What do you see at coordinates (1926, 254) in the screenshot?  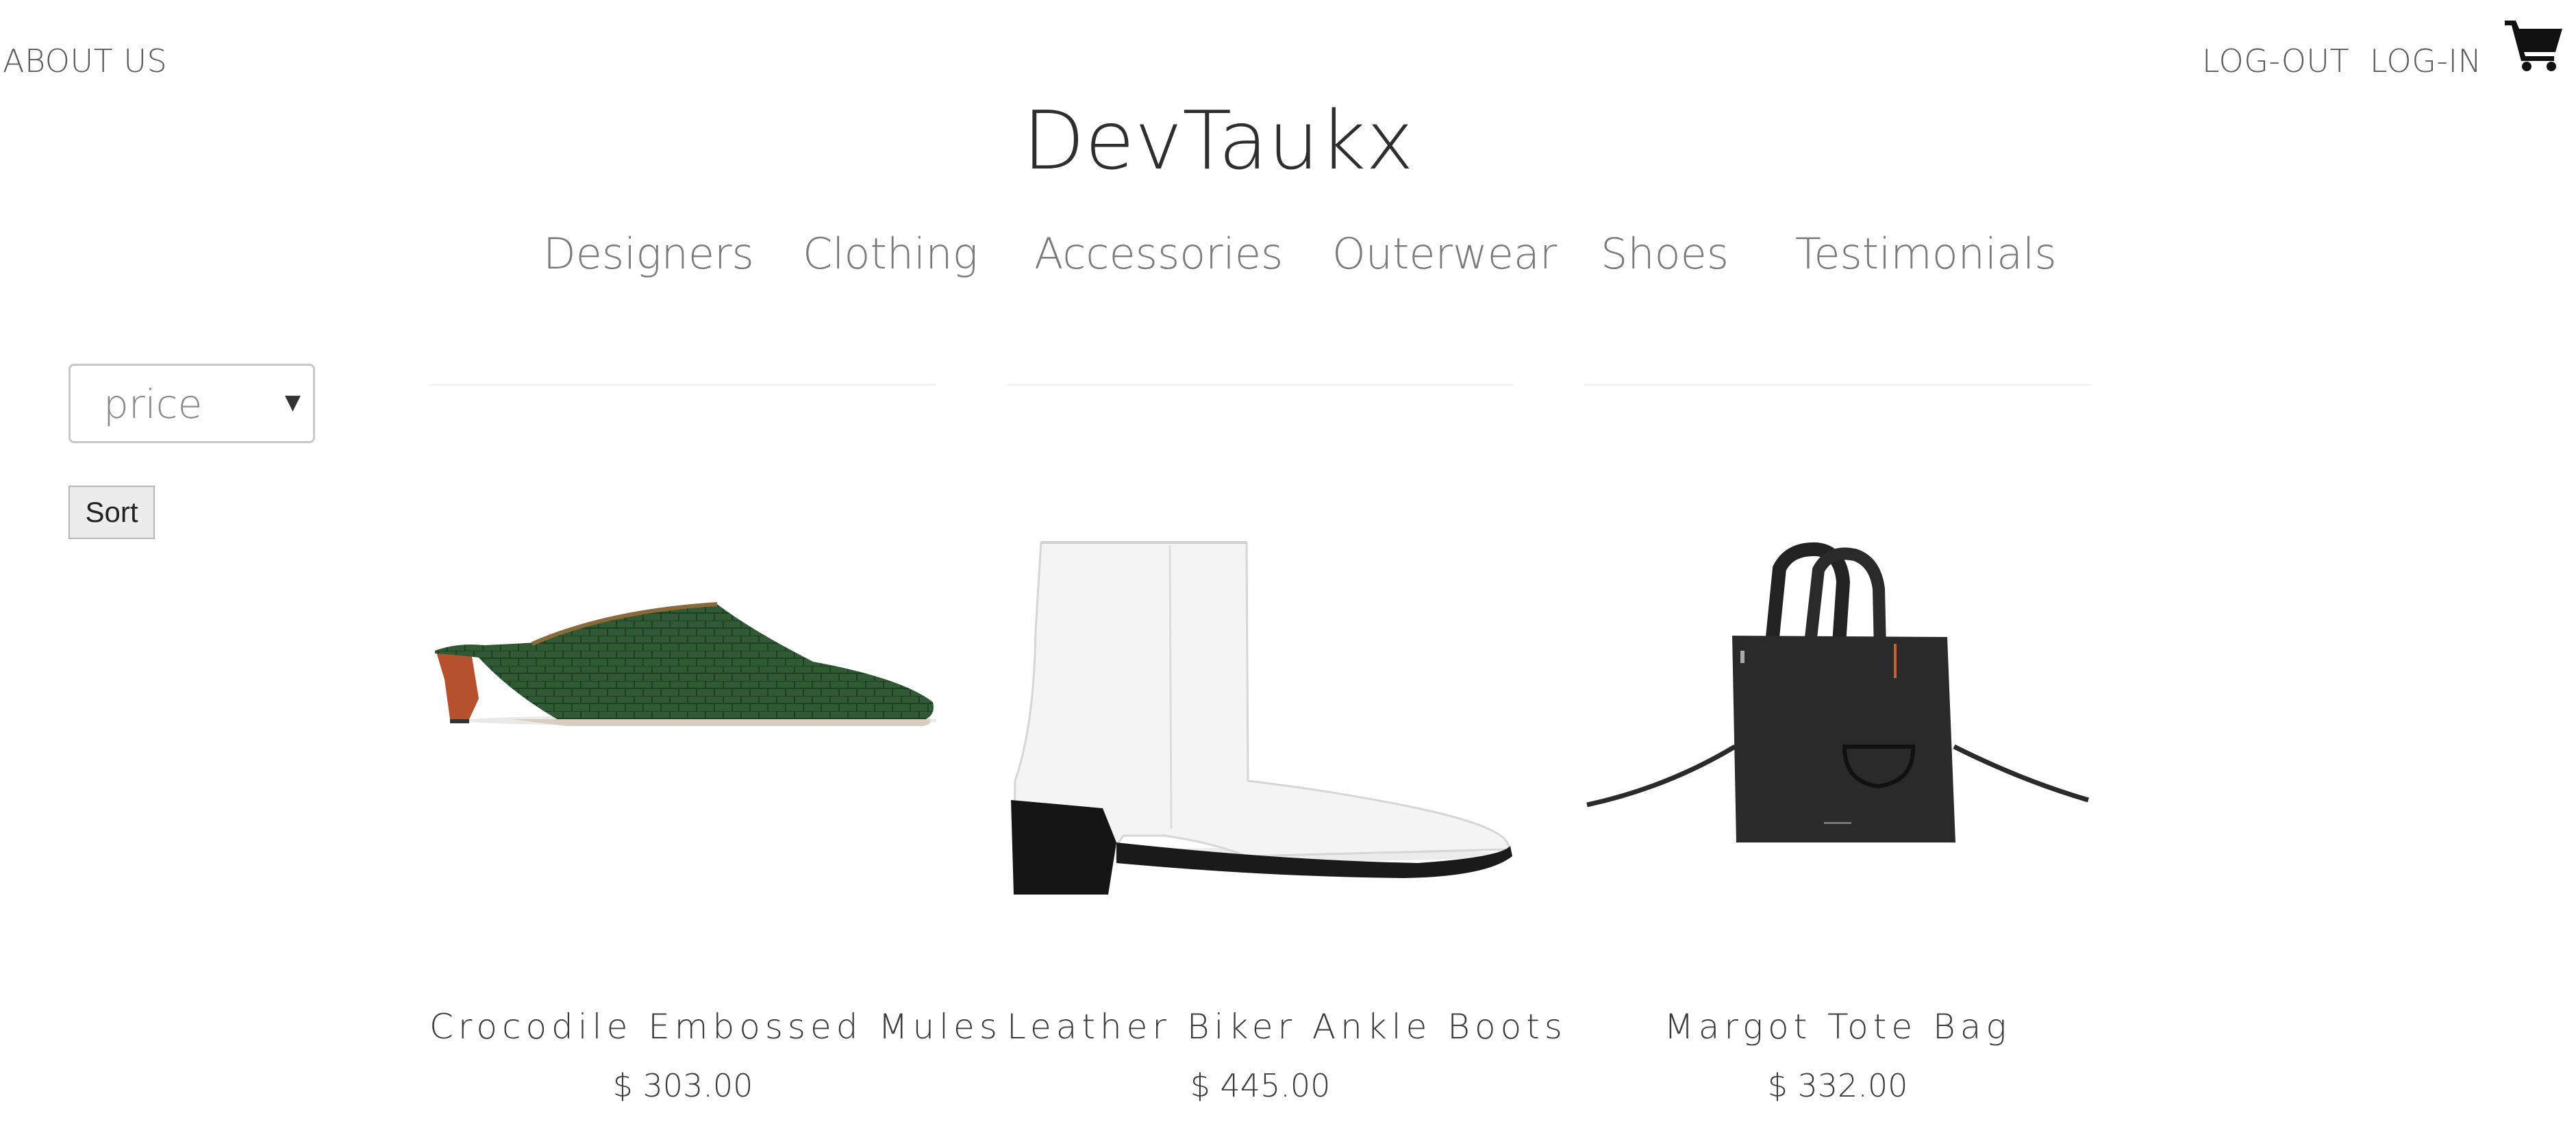 I see `nav-item-testimonials: Testimonials` at bounding box center [1926, 254].